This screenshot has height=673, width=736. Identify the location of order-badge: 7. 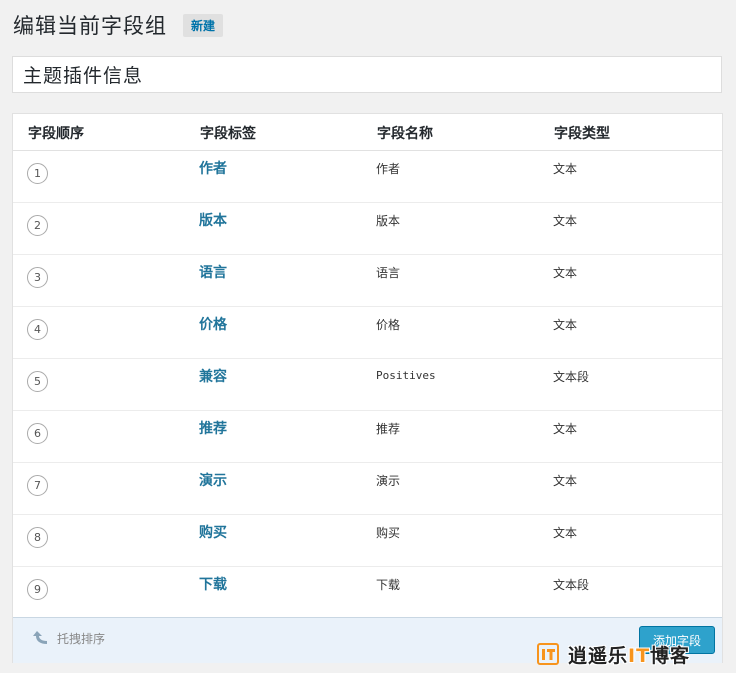
(37, 485).